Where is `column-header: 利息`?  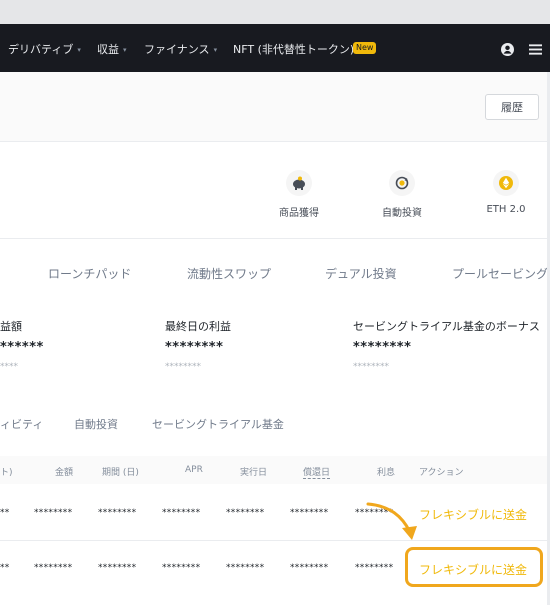
column-header: 利息 is located at coordinates (386, 473).